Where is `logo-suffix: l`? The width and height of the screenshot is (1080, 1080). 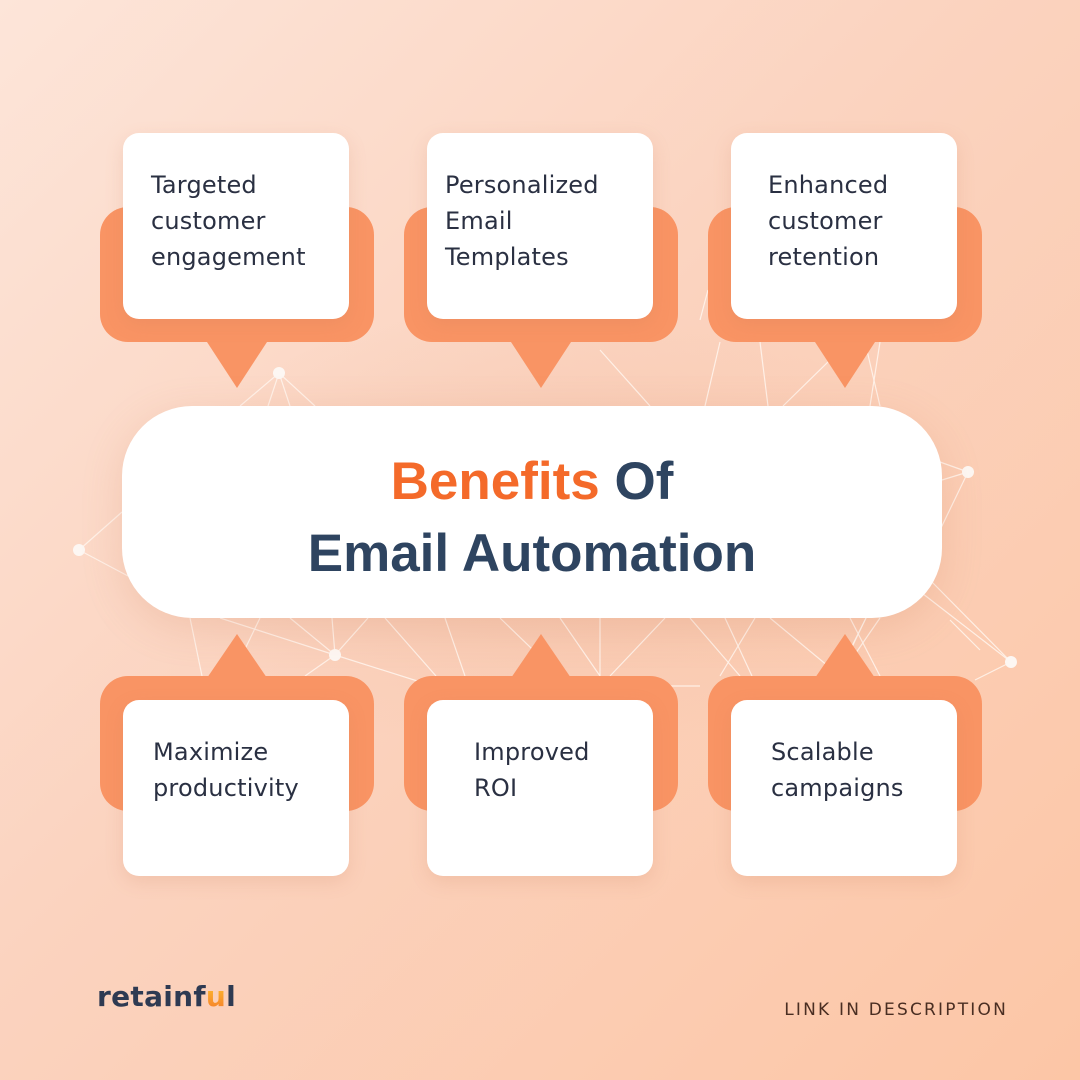 logo-suffix: l is located at coordinates (231, 996).